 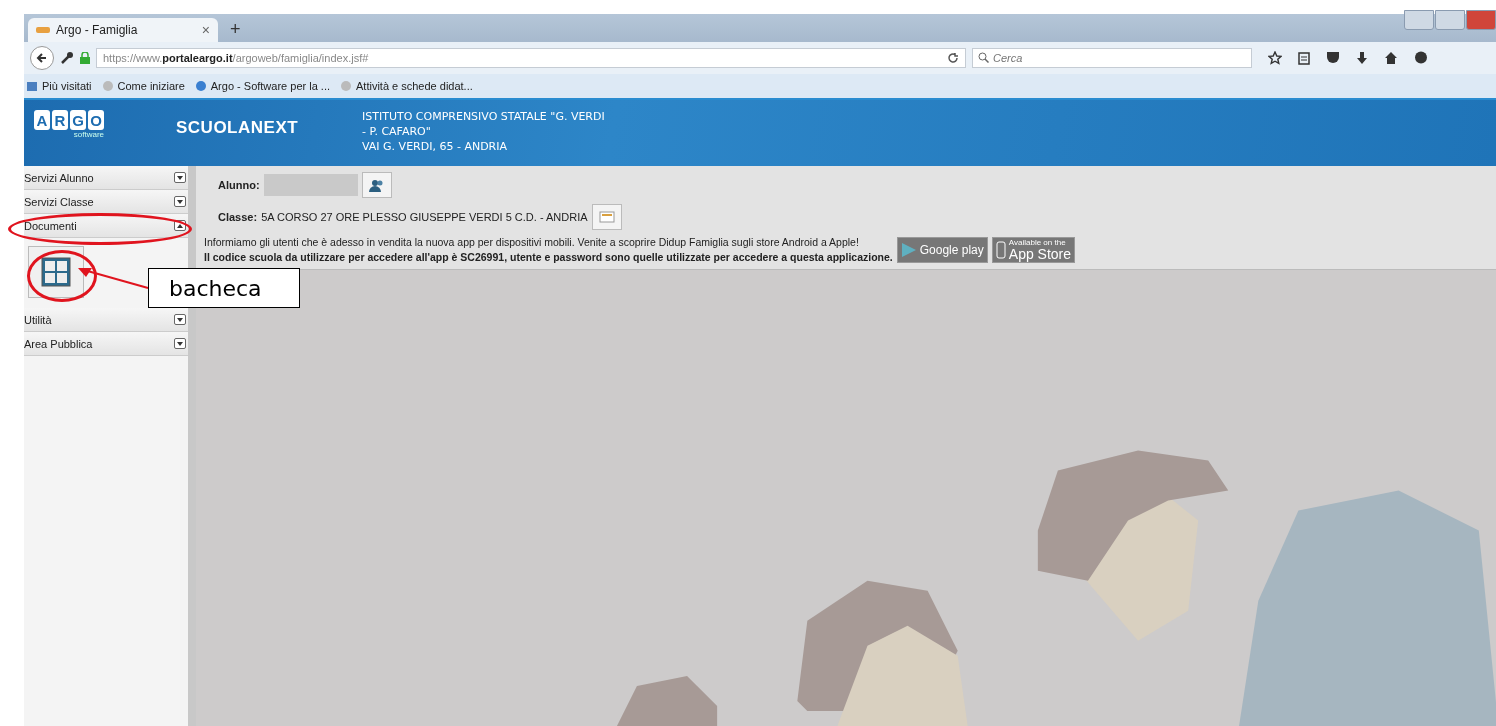 What do you see at coordinates (532, 242) in the screenshot?
I see `notice-text: Informiamo gli utenti che è adesso in vendita la nuova app per dispositivi mobili. Venite a scoprire Didup Famiglia sugli store Android a Apple!` at bounding box center [532, 242].